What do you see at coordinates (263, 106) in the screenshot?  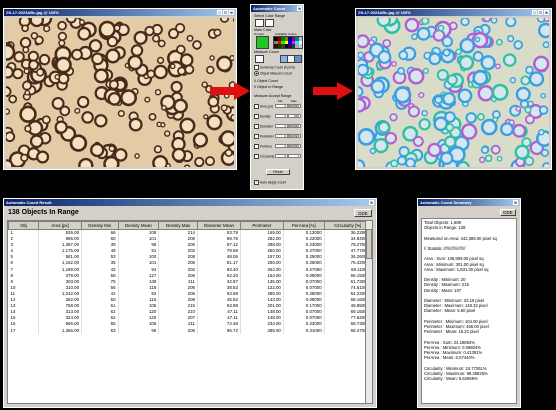 I see `range-row-0: Area (px)` at bounding box center [263, 106].